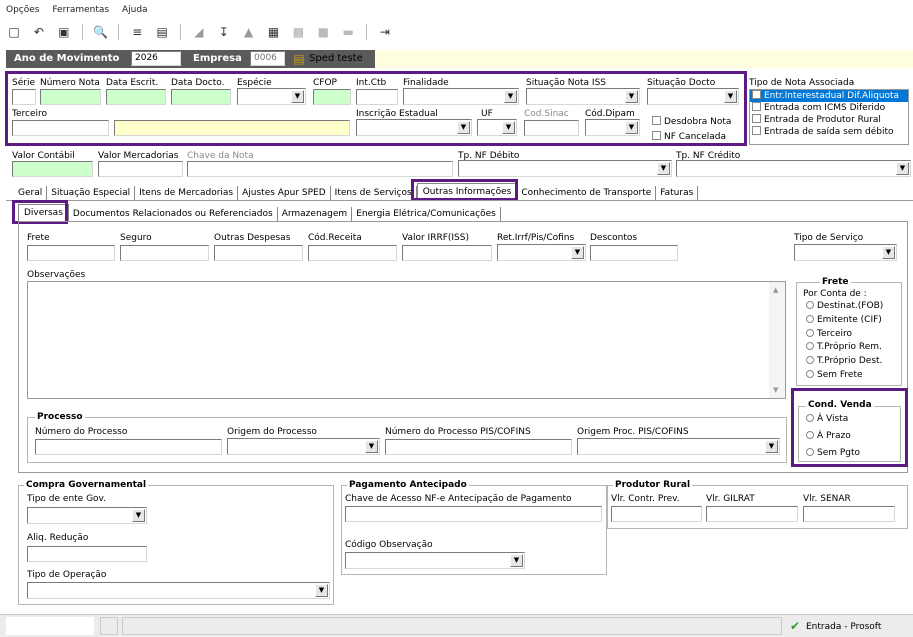 The image size is (913, 637). I want to click on serie-field, so click(24, 97).